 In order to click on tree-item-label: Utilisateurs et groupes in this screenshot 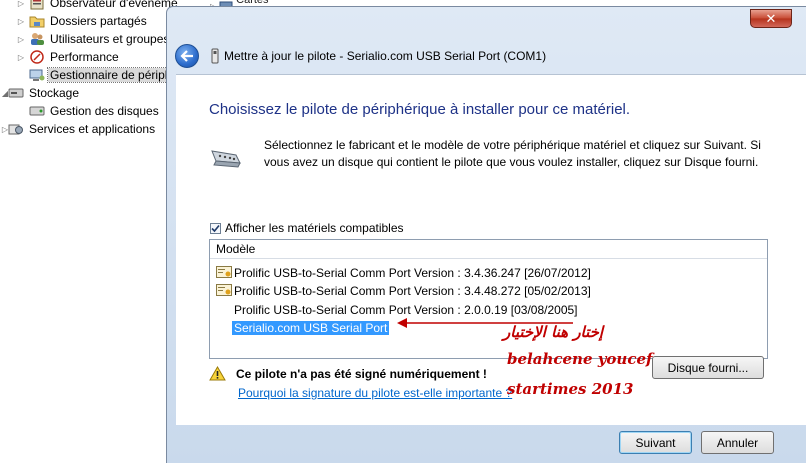, I will do `click(110, 39)`.